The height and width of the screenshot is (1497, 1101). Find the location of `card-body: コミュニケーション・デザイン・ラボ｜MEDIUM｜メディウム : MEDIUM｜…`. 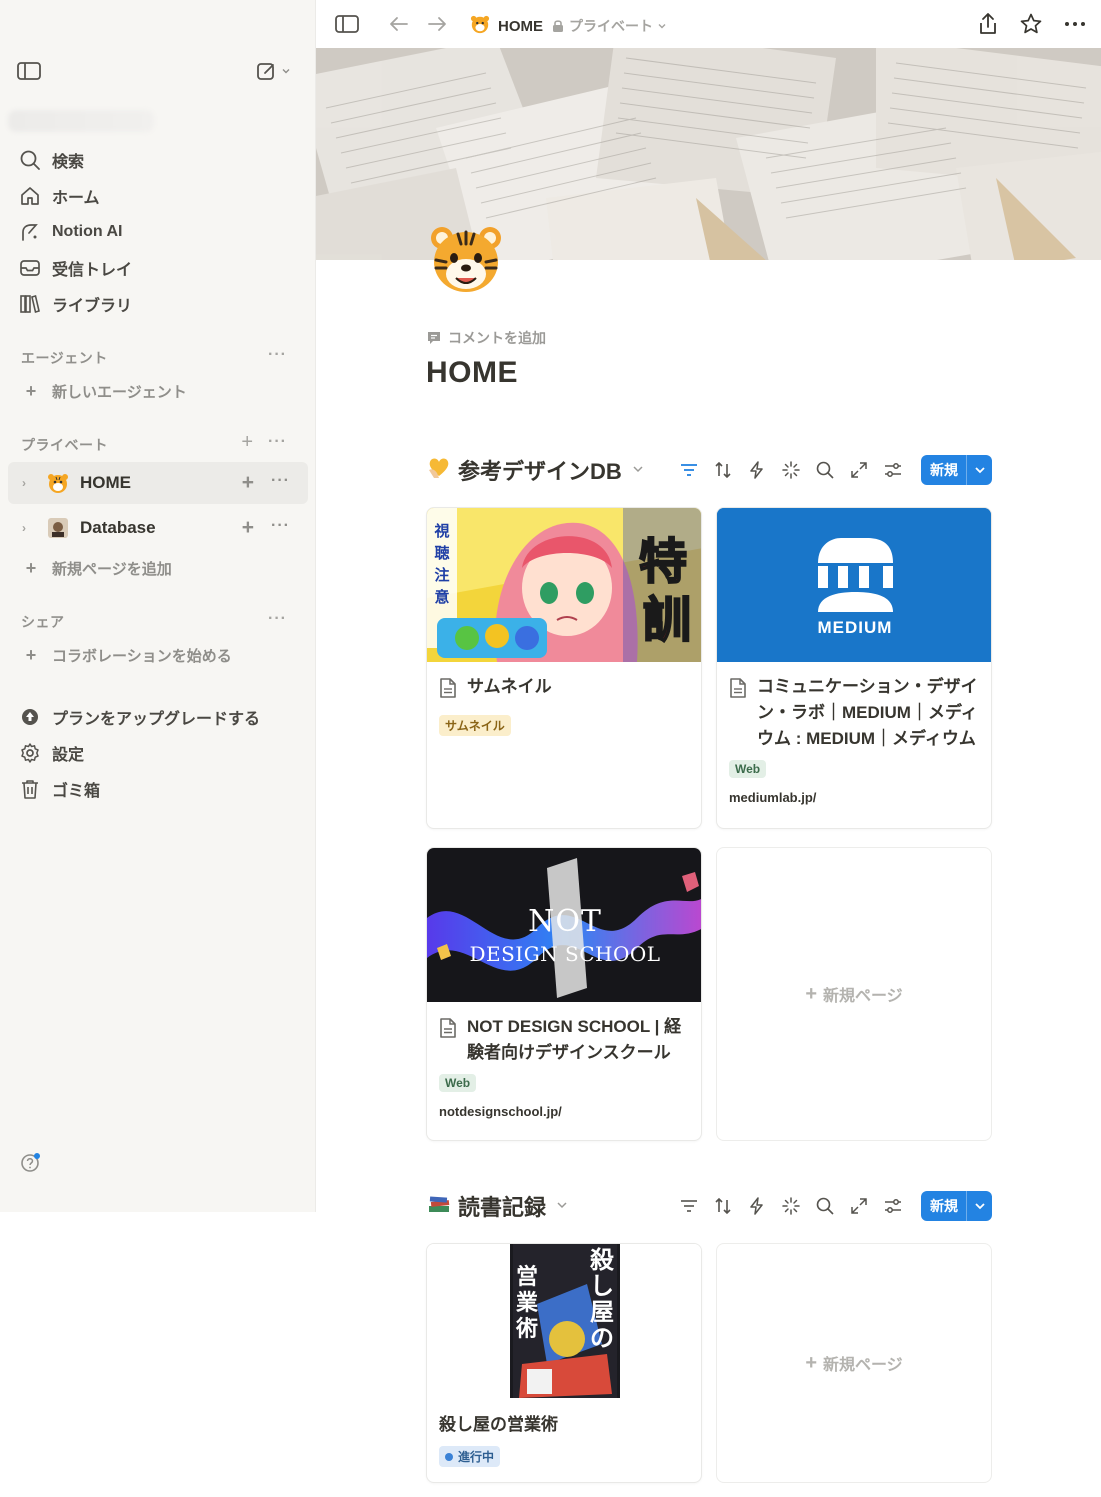

card-body: コミュニケーション・デザイン・ラボ｜MEDIUM｜メディウム : MEDIUM｜… is located at coordinates (854, 739).